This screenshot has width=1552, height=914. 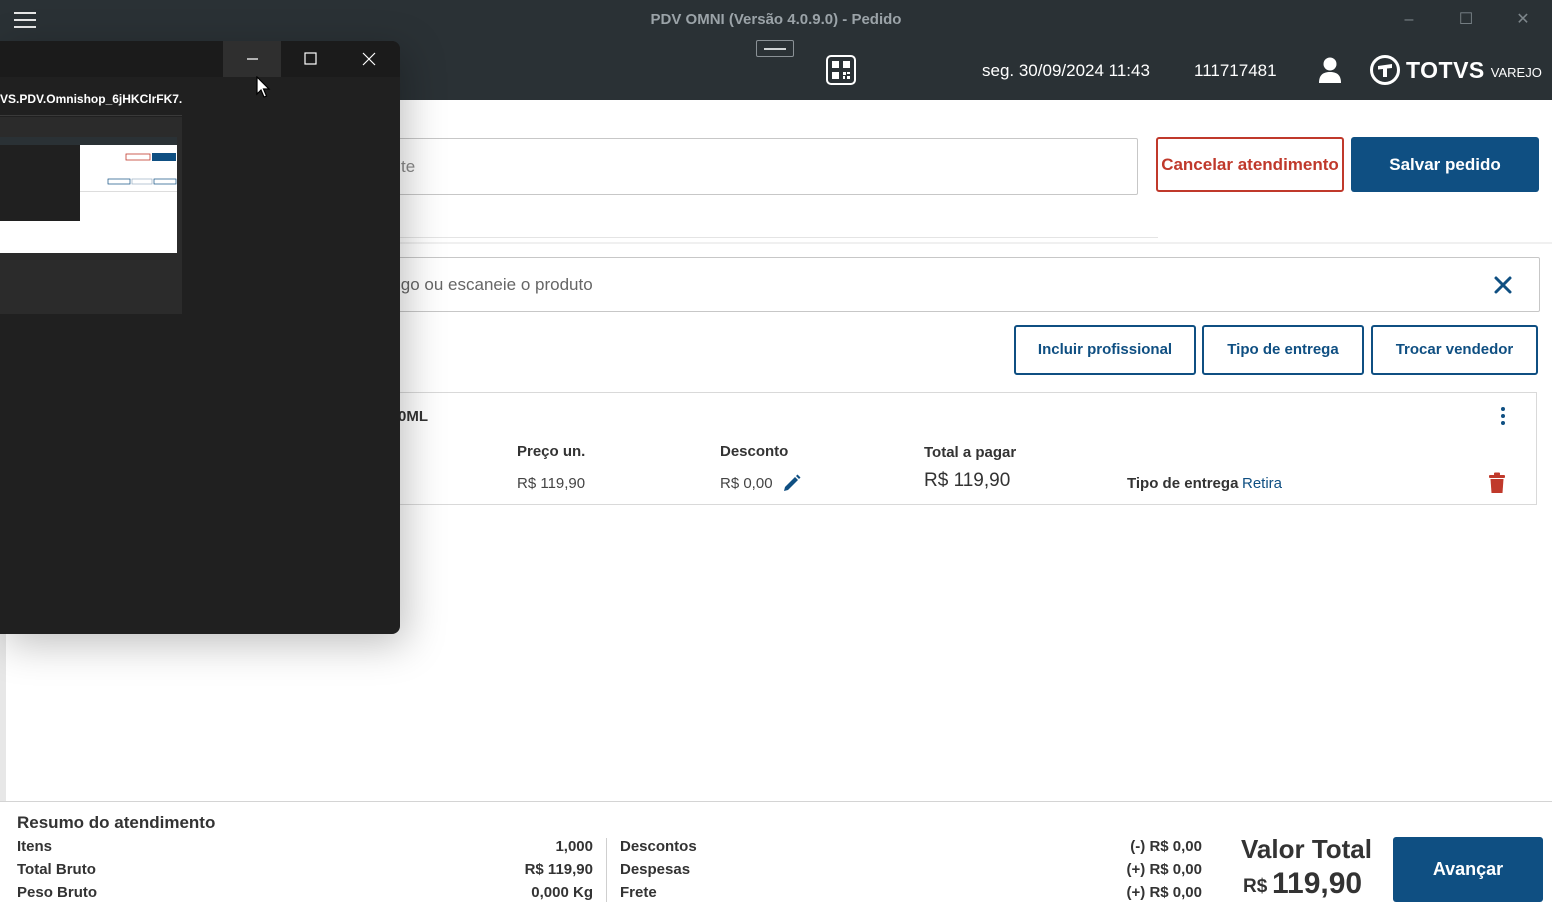 I want to click on totvs-logo: TOTVS VAREJO, so click(x=1456, y=70).